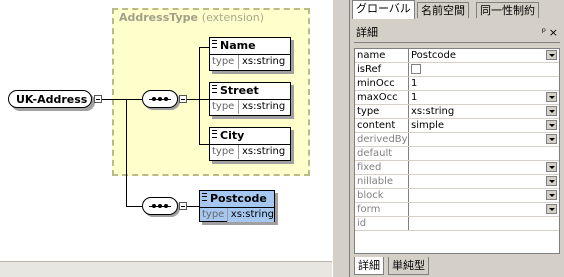 This screenshot has height=277, width=564. I want to click on property-value: simple, so click(427, 125).